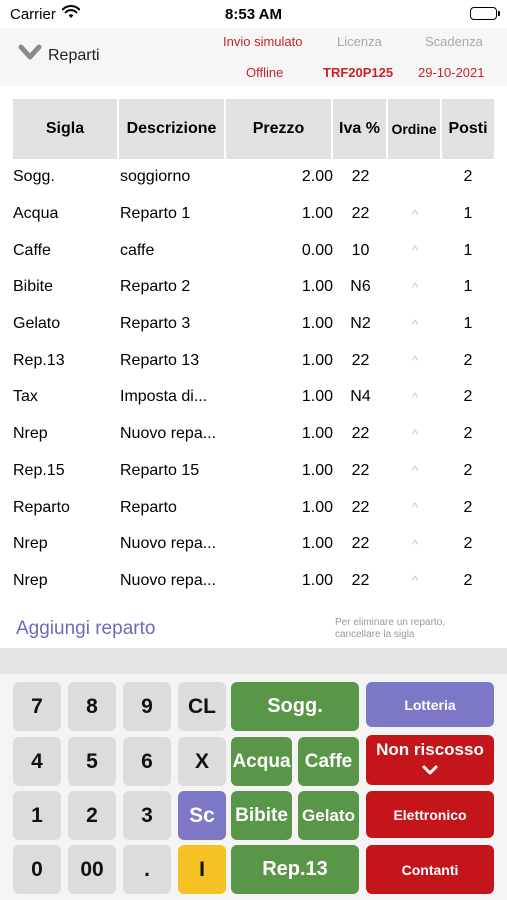 This screenshot has height=900, width=507. I want to click on key-non-riscosso: Non riscosso, so click(430, 760).